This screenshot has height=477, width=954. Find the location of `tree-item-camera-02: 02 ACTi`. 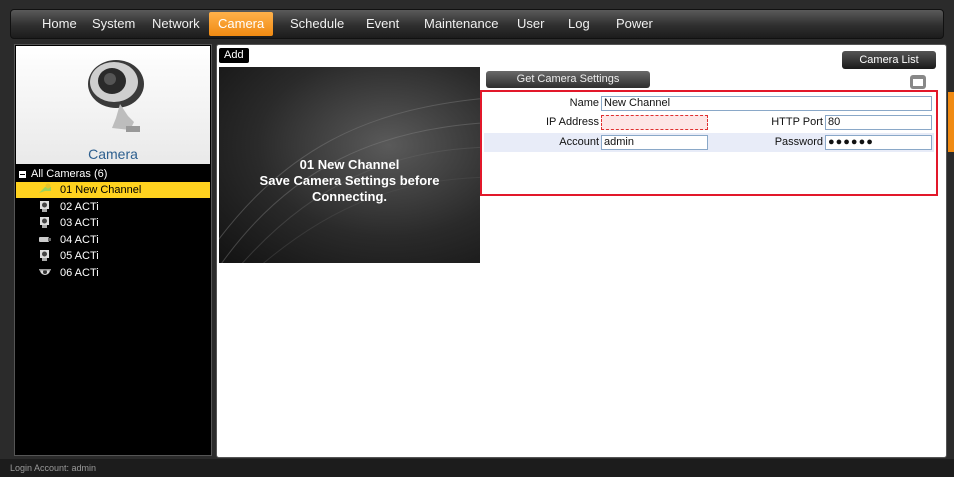

tree-item-camera-02: 02 ACTi is located at coordinates (113, 207).